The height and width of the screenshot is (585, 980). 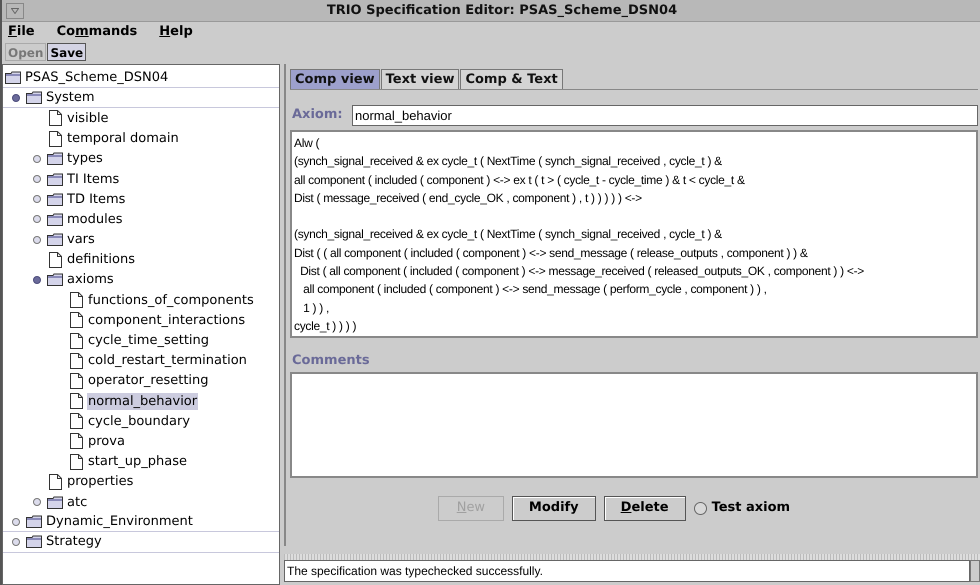 I want to click on tree-item: properties, so click(x=100, y=481).